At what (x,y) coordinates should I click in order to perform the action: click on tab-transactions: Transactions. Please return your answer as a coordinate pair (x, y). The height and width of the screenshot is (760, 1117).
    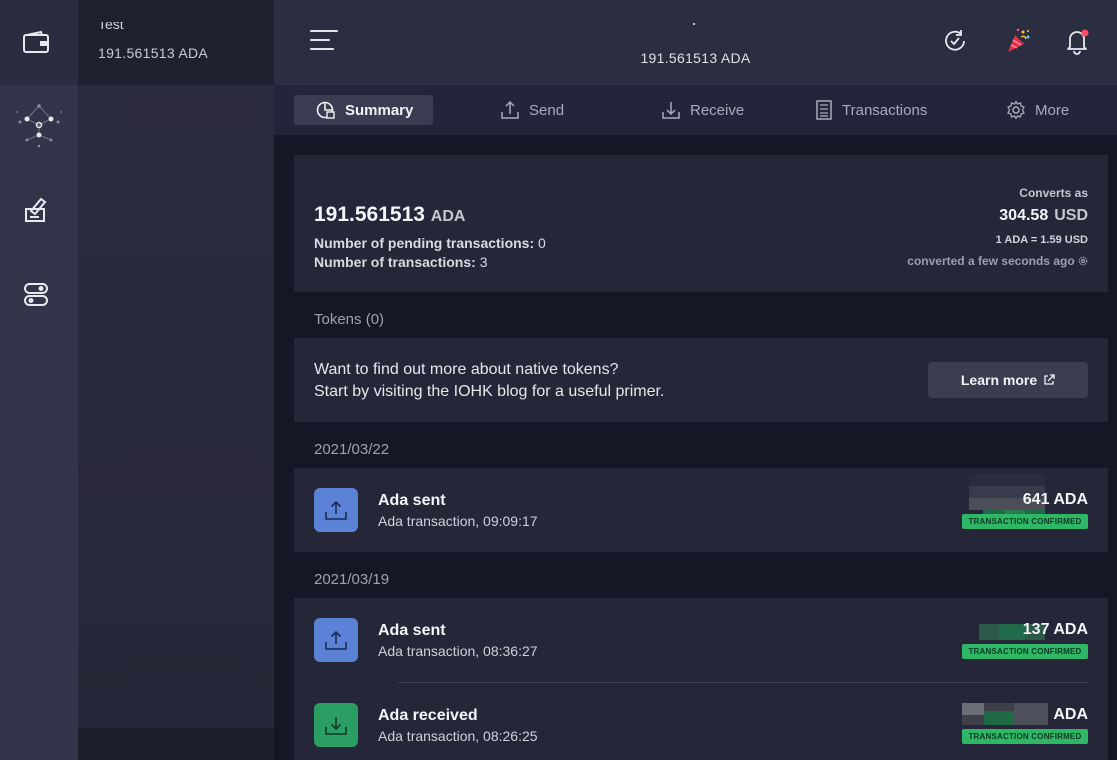
    Looking at the image, I should click on (871, 110).